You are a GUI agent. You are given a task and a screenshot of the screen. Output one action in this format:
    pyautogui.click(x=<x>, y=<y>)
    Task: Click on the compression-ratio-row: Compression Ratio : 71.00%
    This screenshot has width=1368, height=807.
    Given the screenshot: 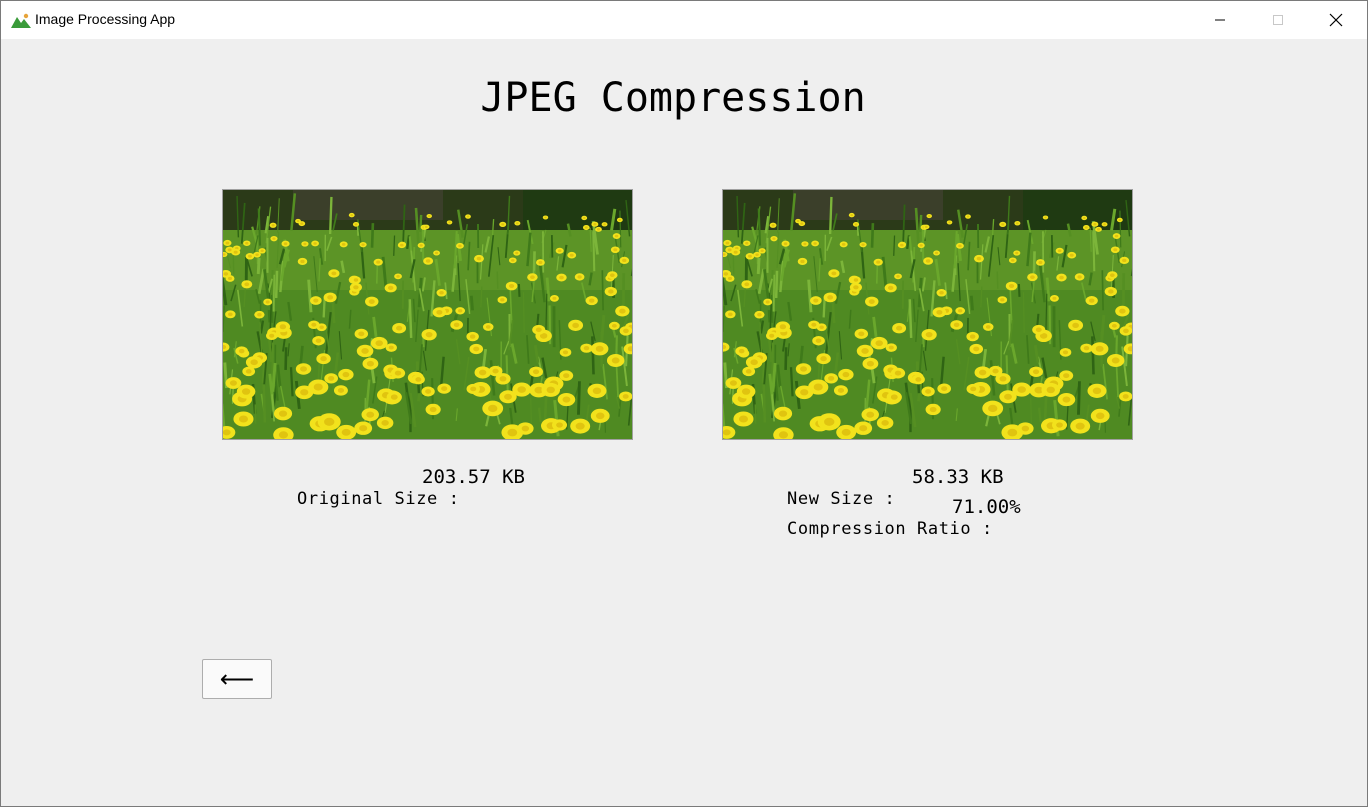 What is the action you would take?
    pyautogui.click(x=871, y=538)
    